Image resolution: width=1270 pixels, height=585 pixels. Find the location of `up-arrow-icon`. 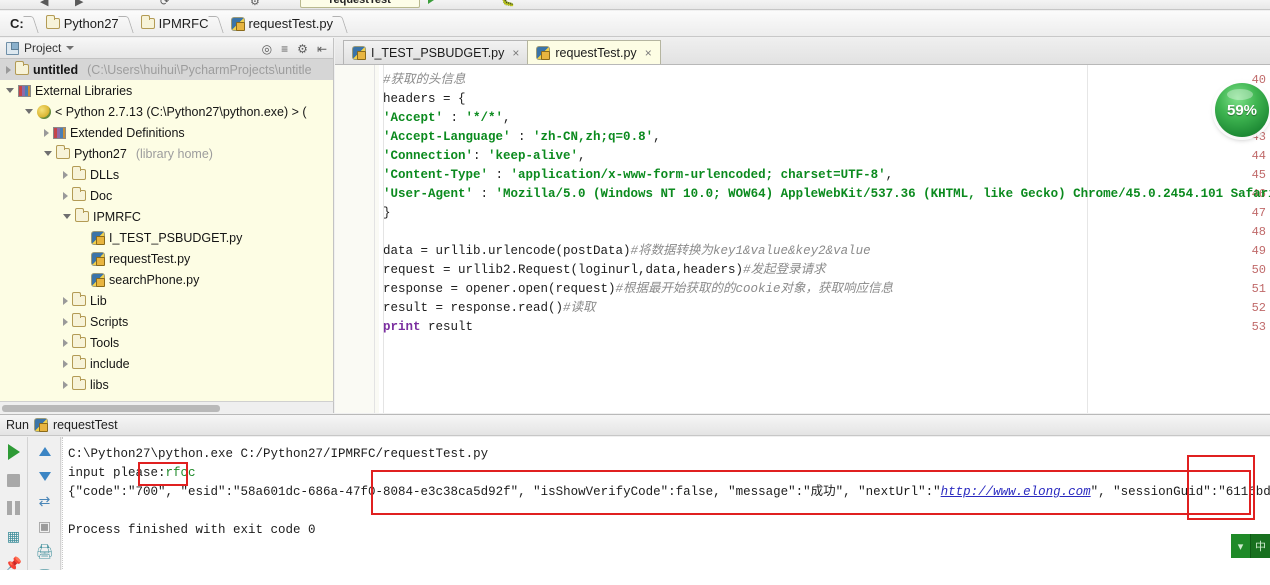

up-arrow-icon is located at coordinates (45, 451).